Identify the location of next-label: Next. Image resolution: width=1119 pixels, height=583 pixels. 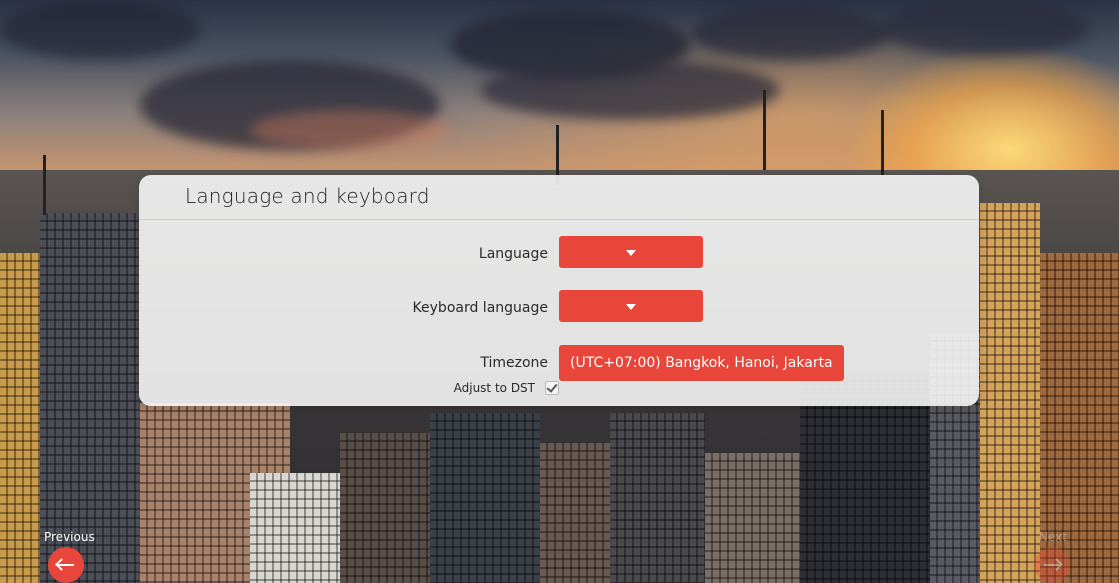
(1053, 537).